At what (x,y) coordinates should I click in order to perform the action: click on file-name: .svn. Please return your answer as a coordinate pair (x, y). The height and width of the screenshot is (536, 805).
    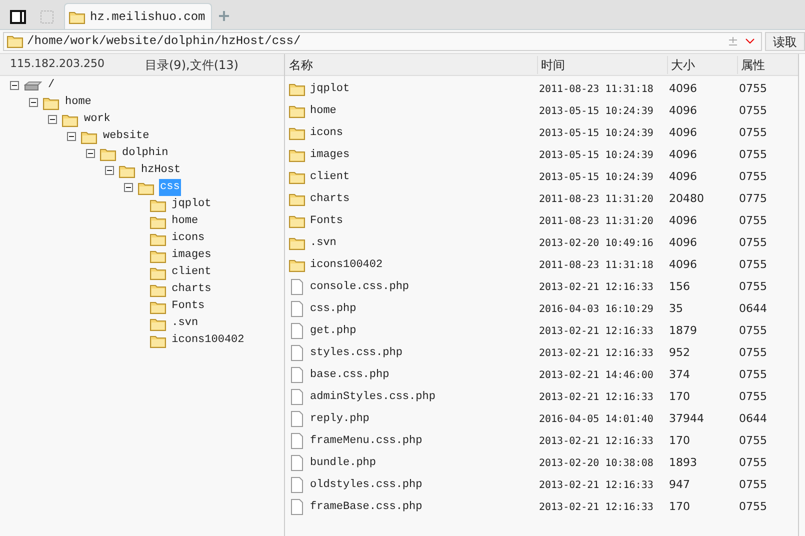
    Looking at the image, I should click on (323, 243).